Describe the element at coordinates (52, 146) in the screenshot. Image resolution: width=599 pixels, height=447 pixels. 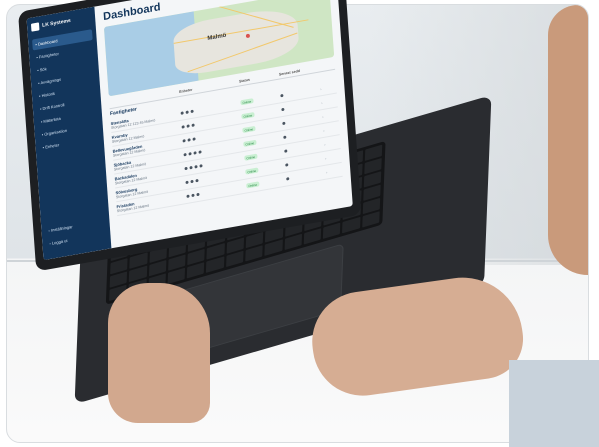
I see `sidebar-item-label: Enheter` at that location.